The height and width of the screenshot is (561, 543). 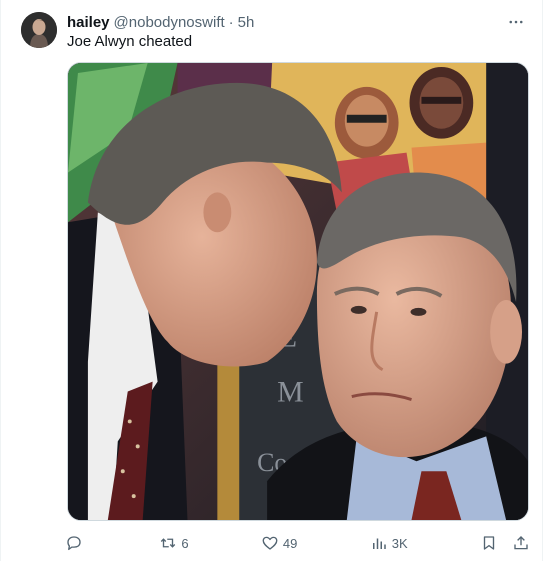 I want to click on tweet-actions: 6 49 3K, so click(x=297, y=543).